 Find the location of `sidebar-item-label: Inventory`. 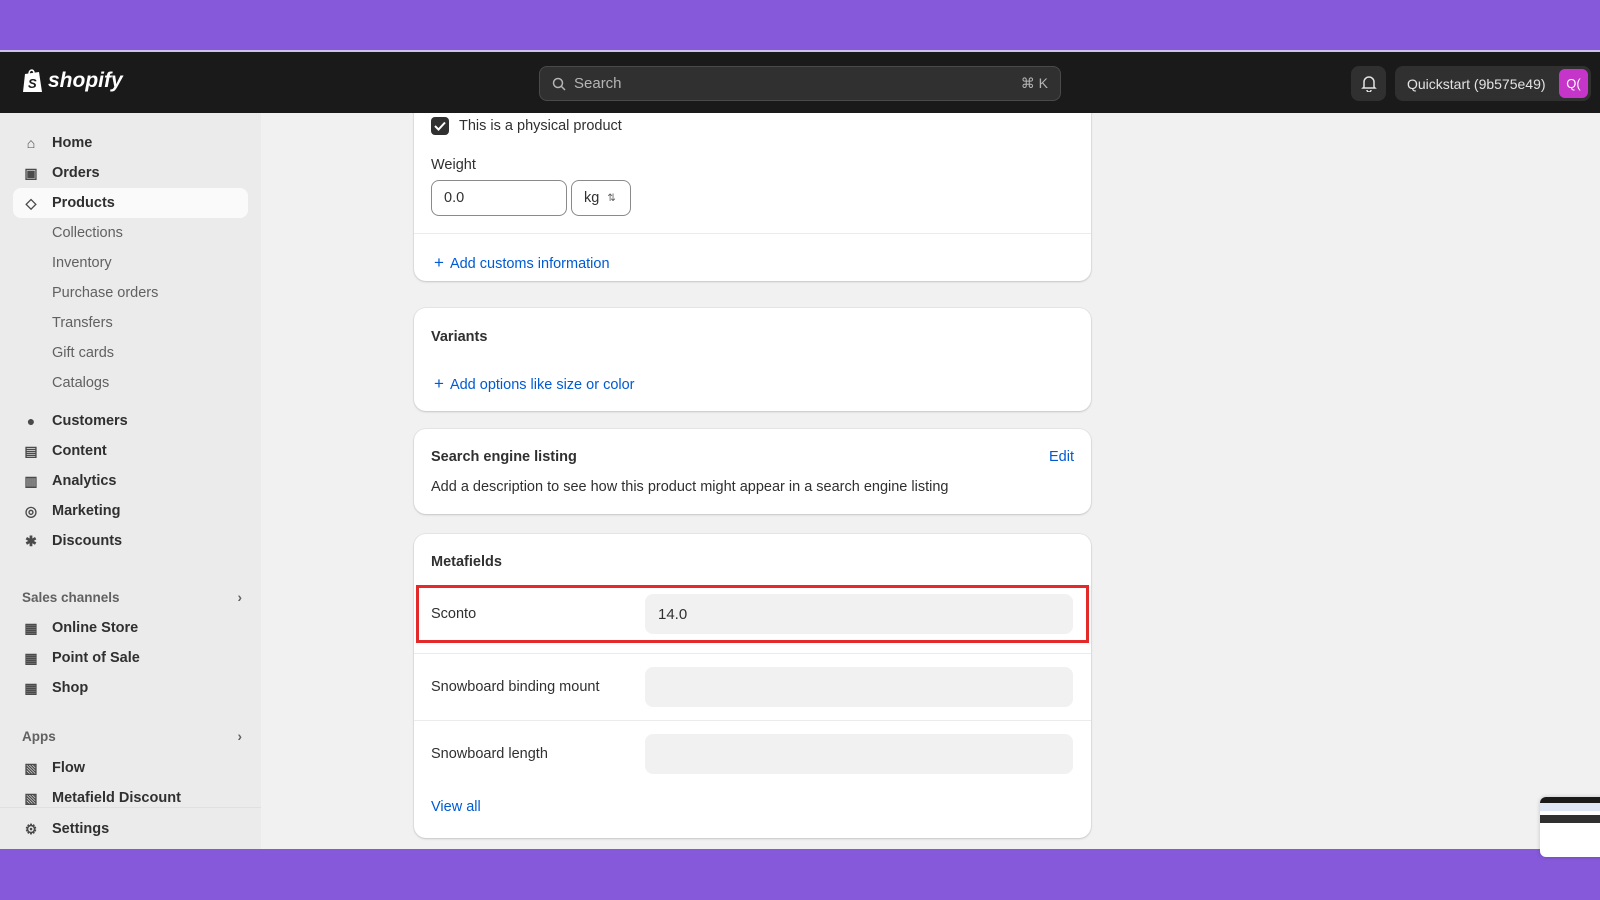

sidebar-item-label: Inventory is located at coordinates (82, 263).